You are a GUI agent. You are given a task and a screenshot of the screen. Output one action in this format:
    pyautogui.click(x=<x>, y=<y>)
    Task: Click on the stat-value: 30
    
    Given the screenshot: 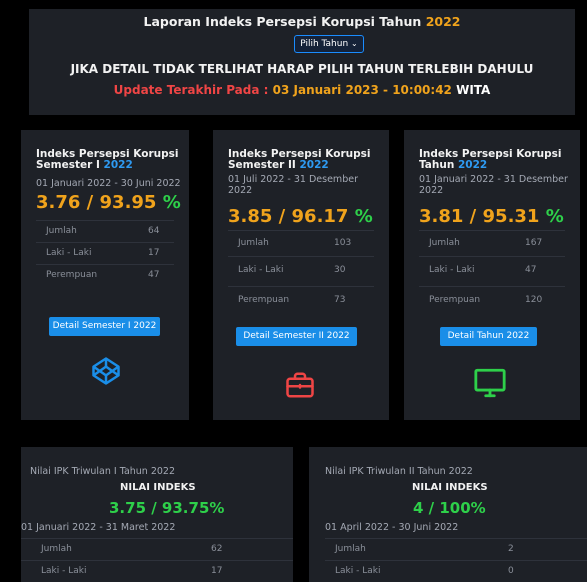 What is the action you would take?
    pyautogui.click(x=340, y=270)
    